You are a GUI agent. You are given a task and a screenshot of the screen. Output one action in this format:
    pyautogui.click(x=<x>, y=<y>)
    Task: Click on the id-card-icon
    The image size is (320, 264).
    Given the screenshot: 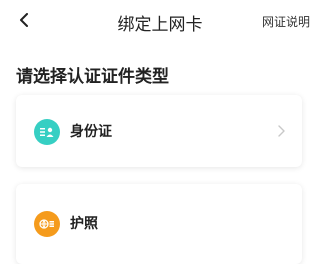 What is the action you would take?
    pyautogui.click(x=47, y=132)
    